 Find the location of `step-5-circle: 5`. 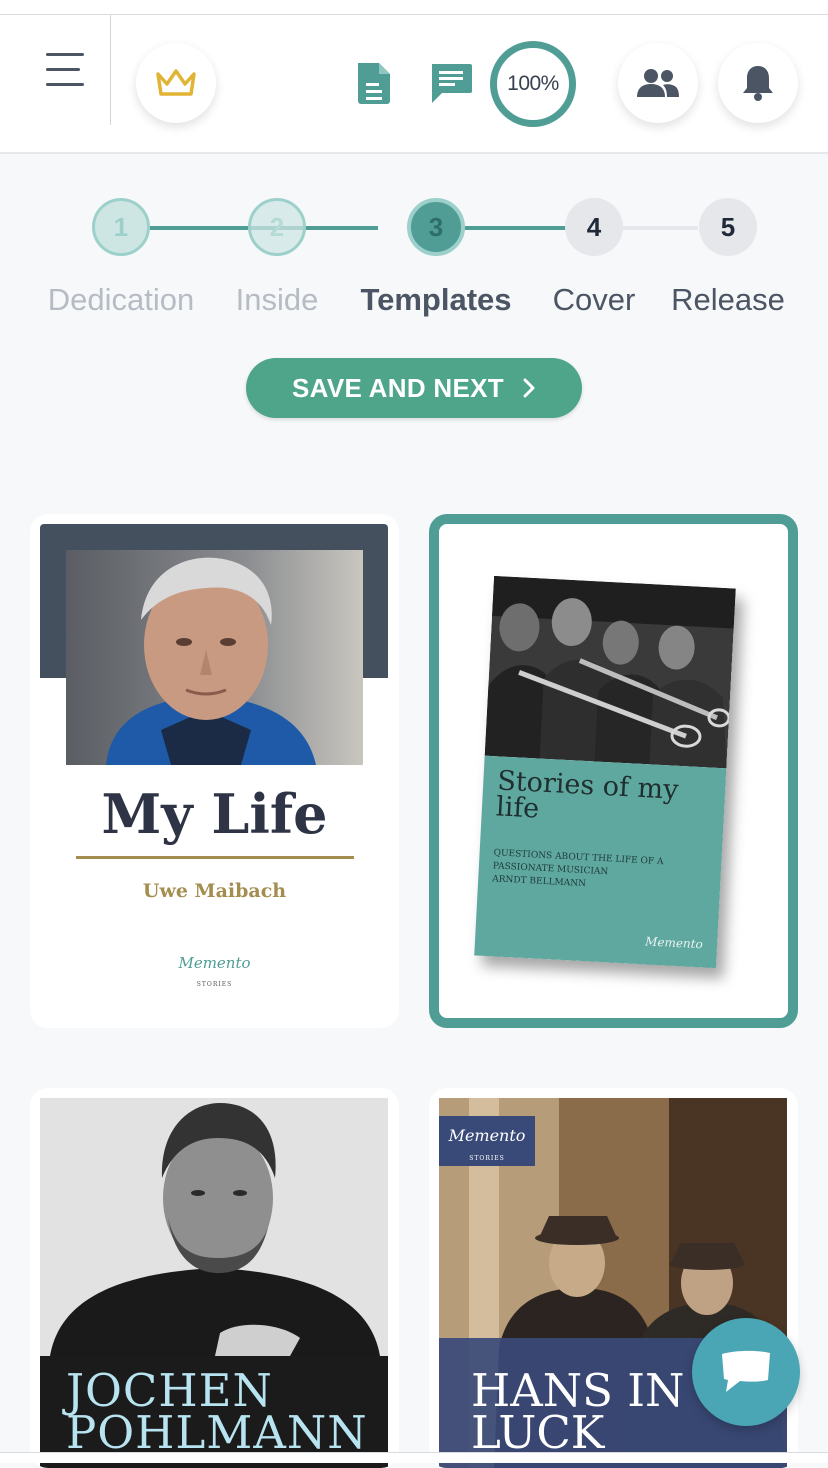

step-5-circle: 5 is located at coordinates (728, 227).